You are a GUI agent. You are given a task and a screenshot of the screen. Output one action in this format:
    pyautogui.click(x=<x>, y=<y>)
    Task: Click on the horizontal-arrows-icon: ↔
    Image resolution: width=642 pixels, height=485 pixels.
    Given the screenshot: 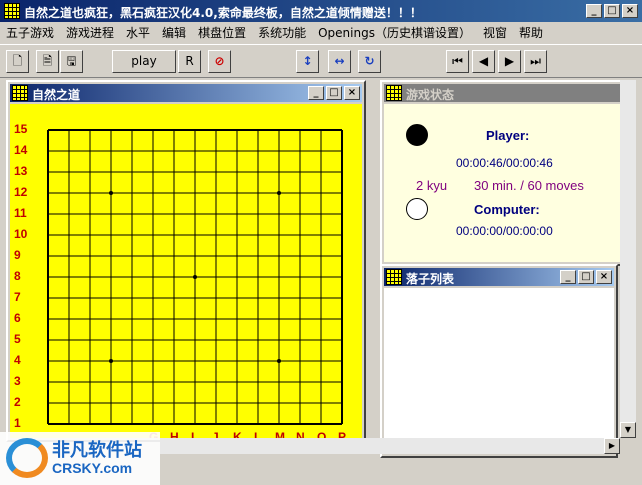 What is the action you would take?
    pyautogui.click(x=339, y=61)
    